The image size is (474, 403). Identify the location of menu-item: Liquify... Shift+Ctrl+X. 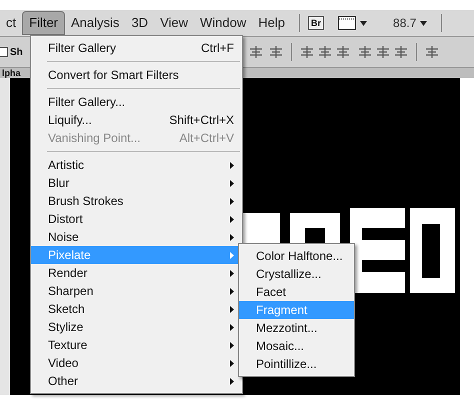
(136, 120).